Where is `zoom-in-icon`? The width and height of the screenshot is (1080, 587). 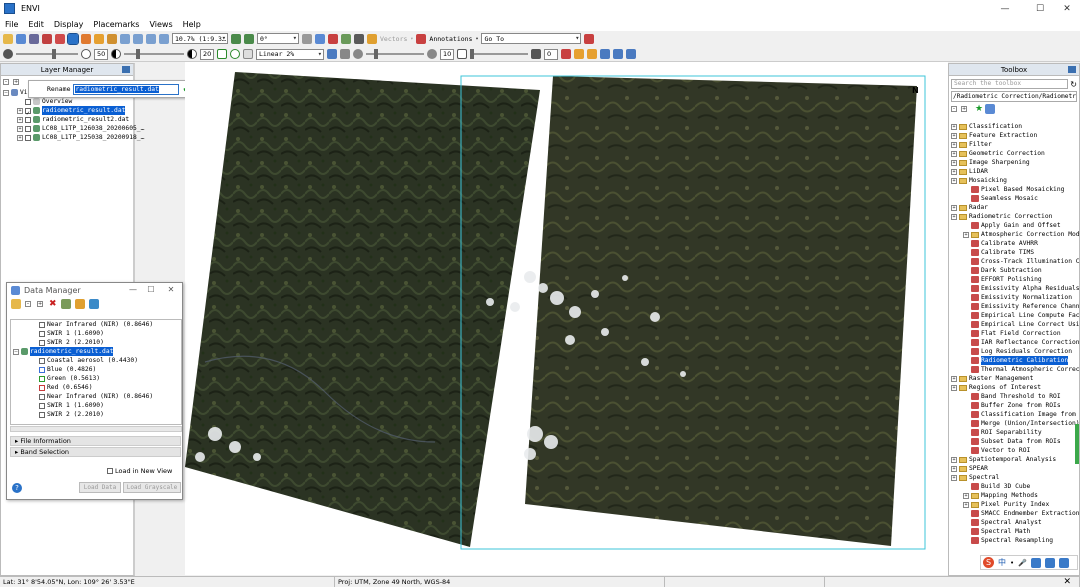
zoom-in-icon is located at coordinates (125, 38).